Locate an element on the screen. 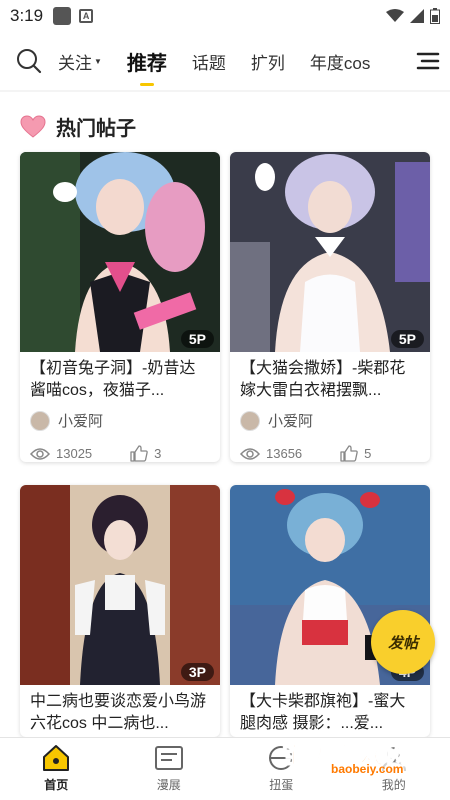 This screenshot has height=800, width=450. top-nav: 关注 ▼ 推荐 话题 扩列 年度cos is located at coordinates (225, 61).